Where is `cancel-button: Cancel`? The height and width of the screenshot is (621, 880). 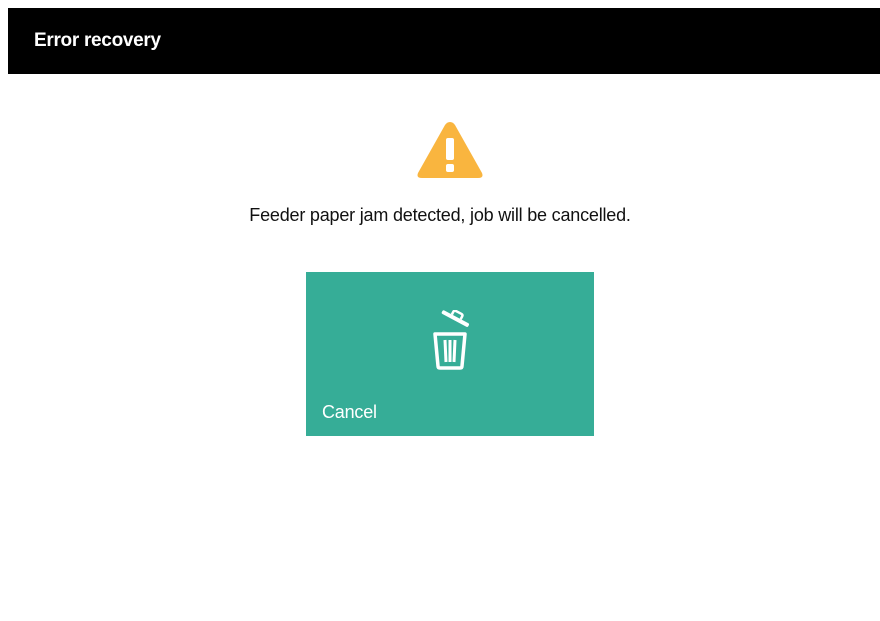 cancel-button: Cancel is located at coordinates (450, 354).